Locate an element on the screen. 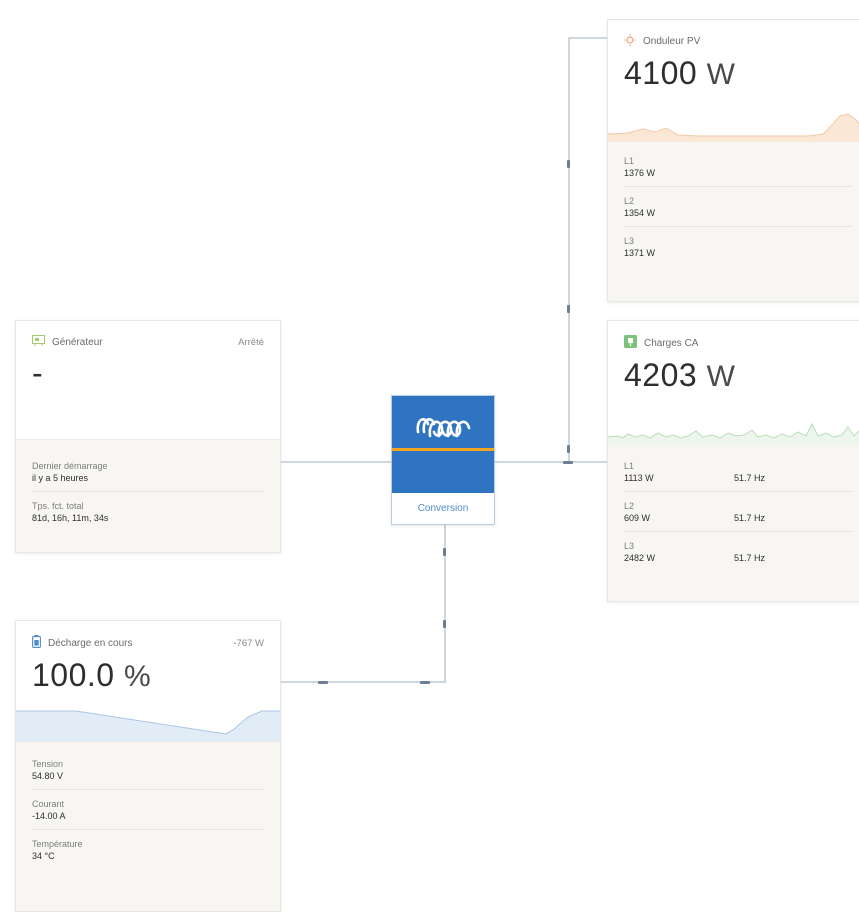 This screenshot has width=859, height=912. battery-power: -767 W is located at coordinates (248, 643).